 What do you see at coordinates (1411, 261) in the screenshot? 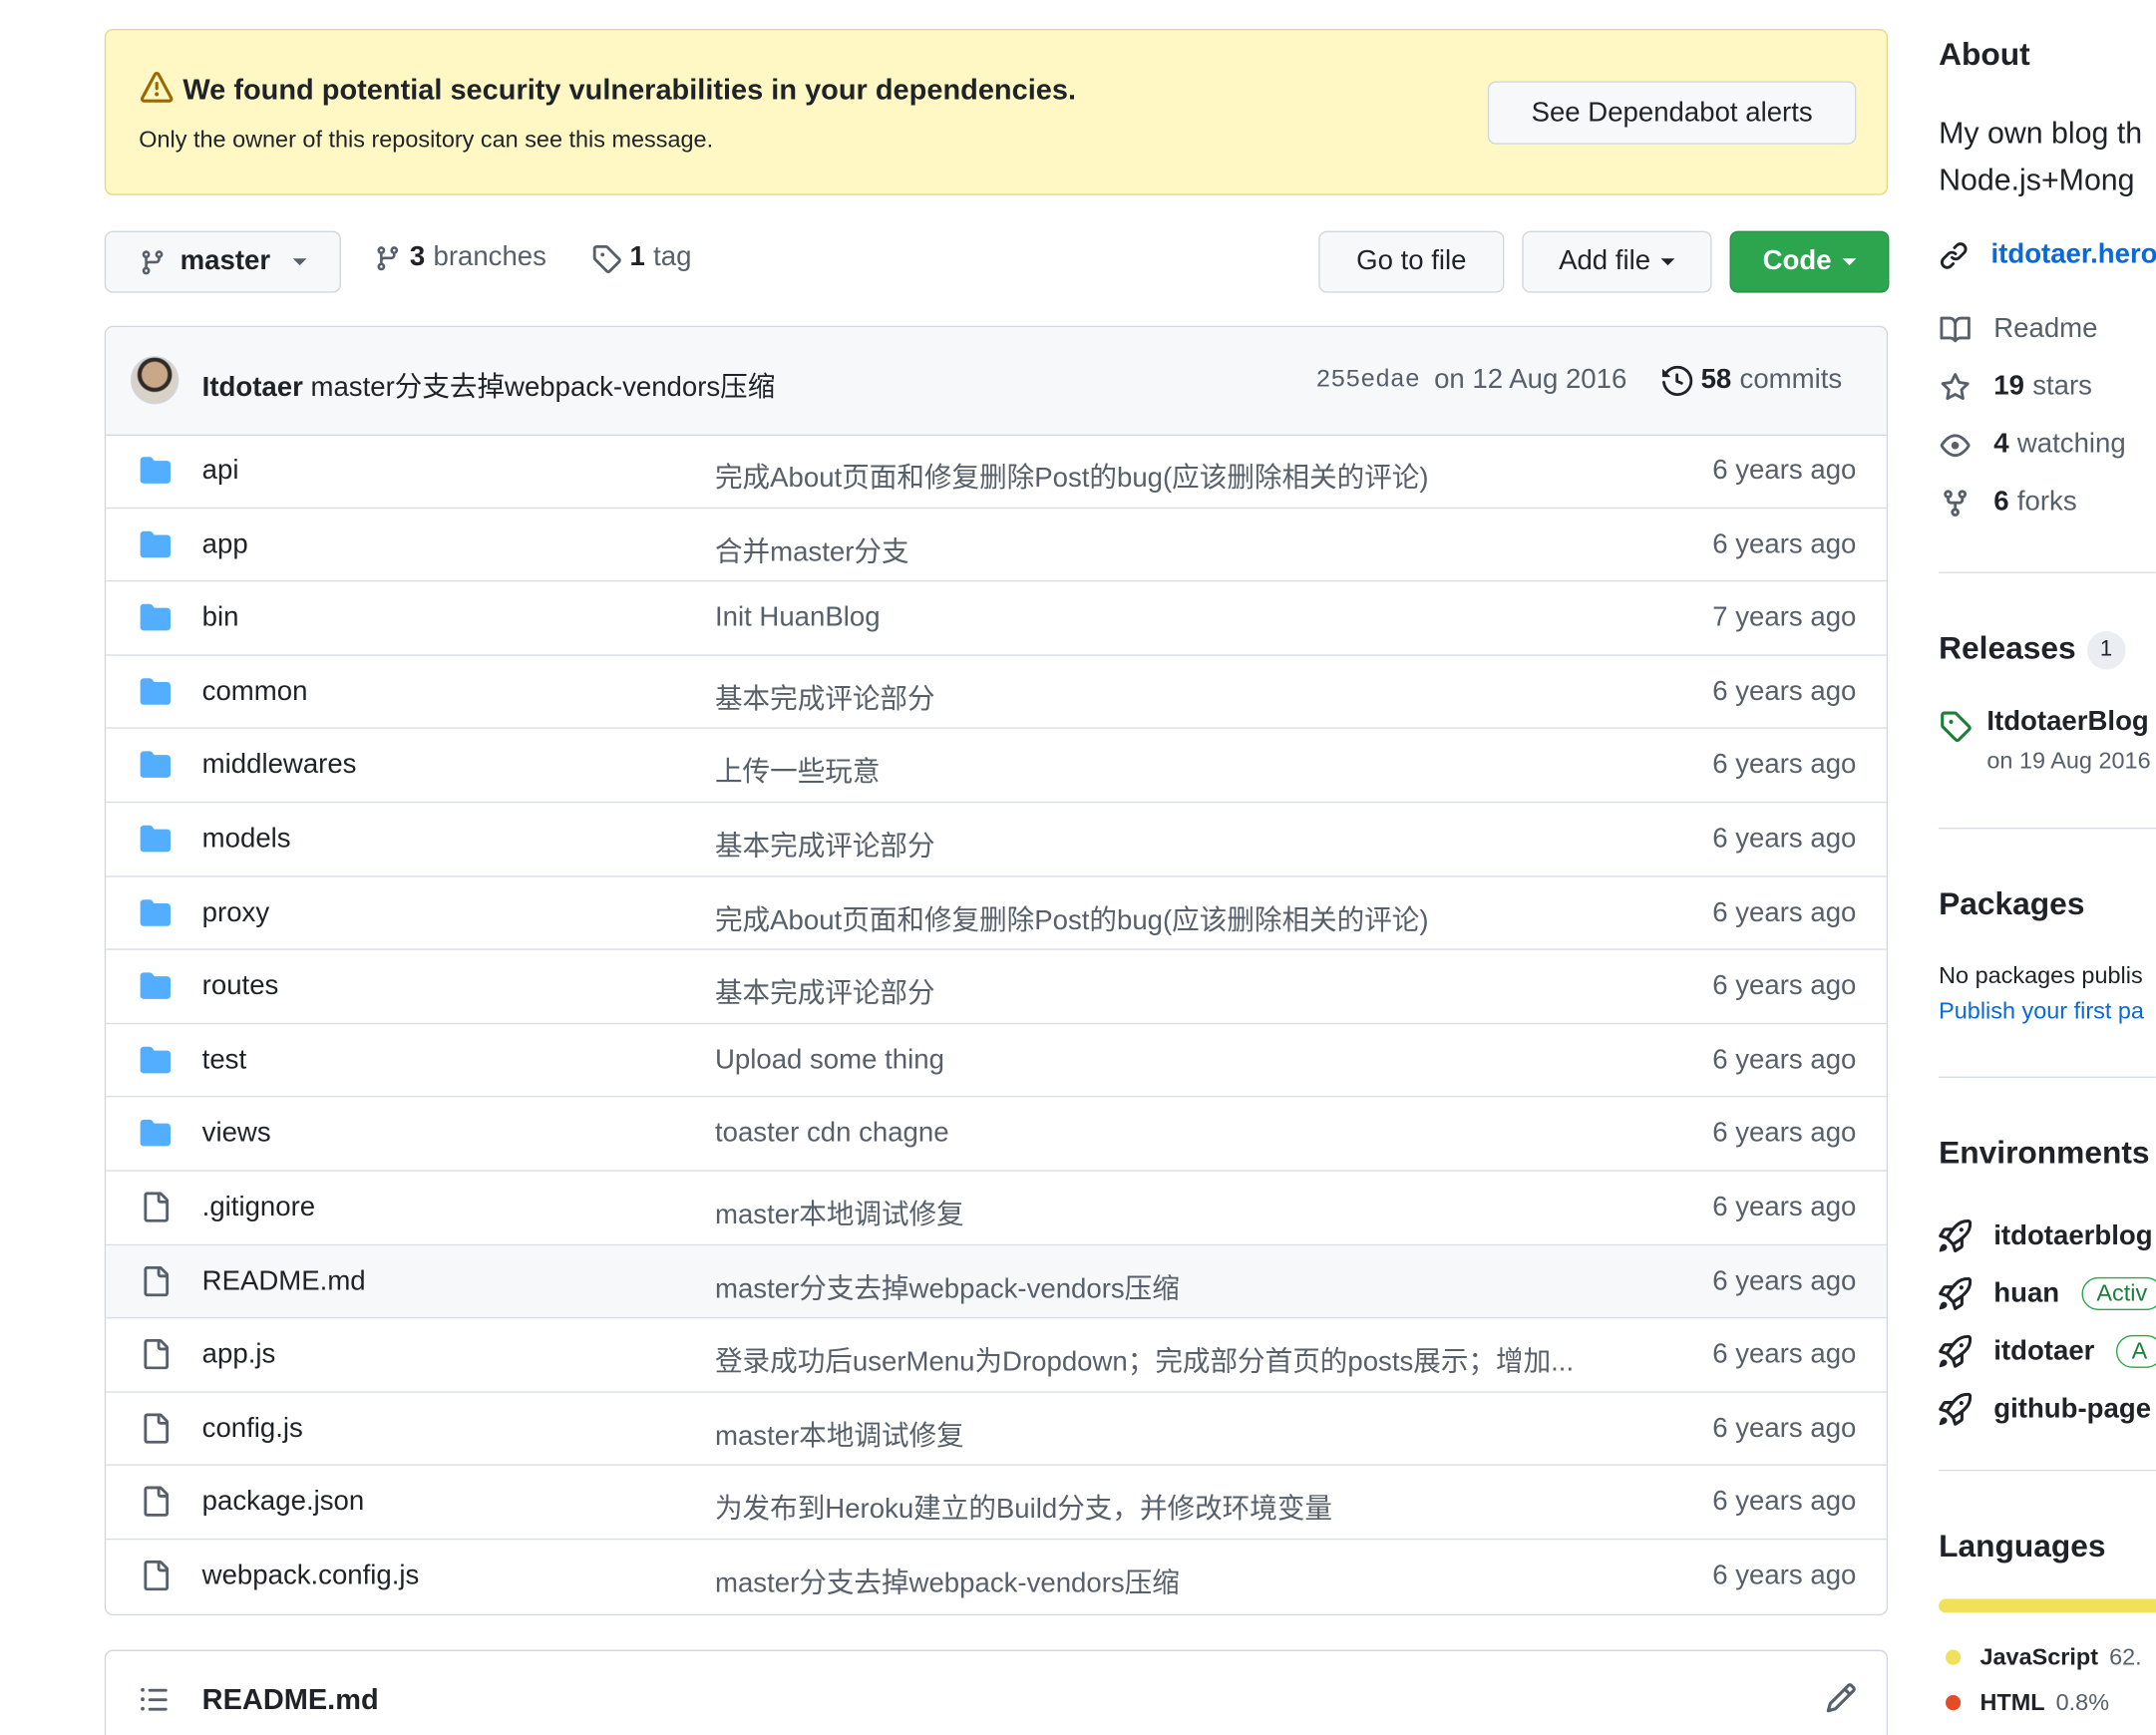
I see `go-to-file-button: Go to file` at bounding box center [1411, 261].